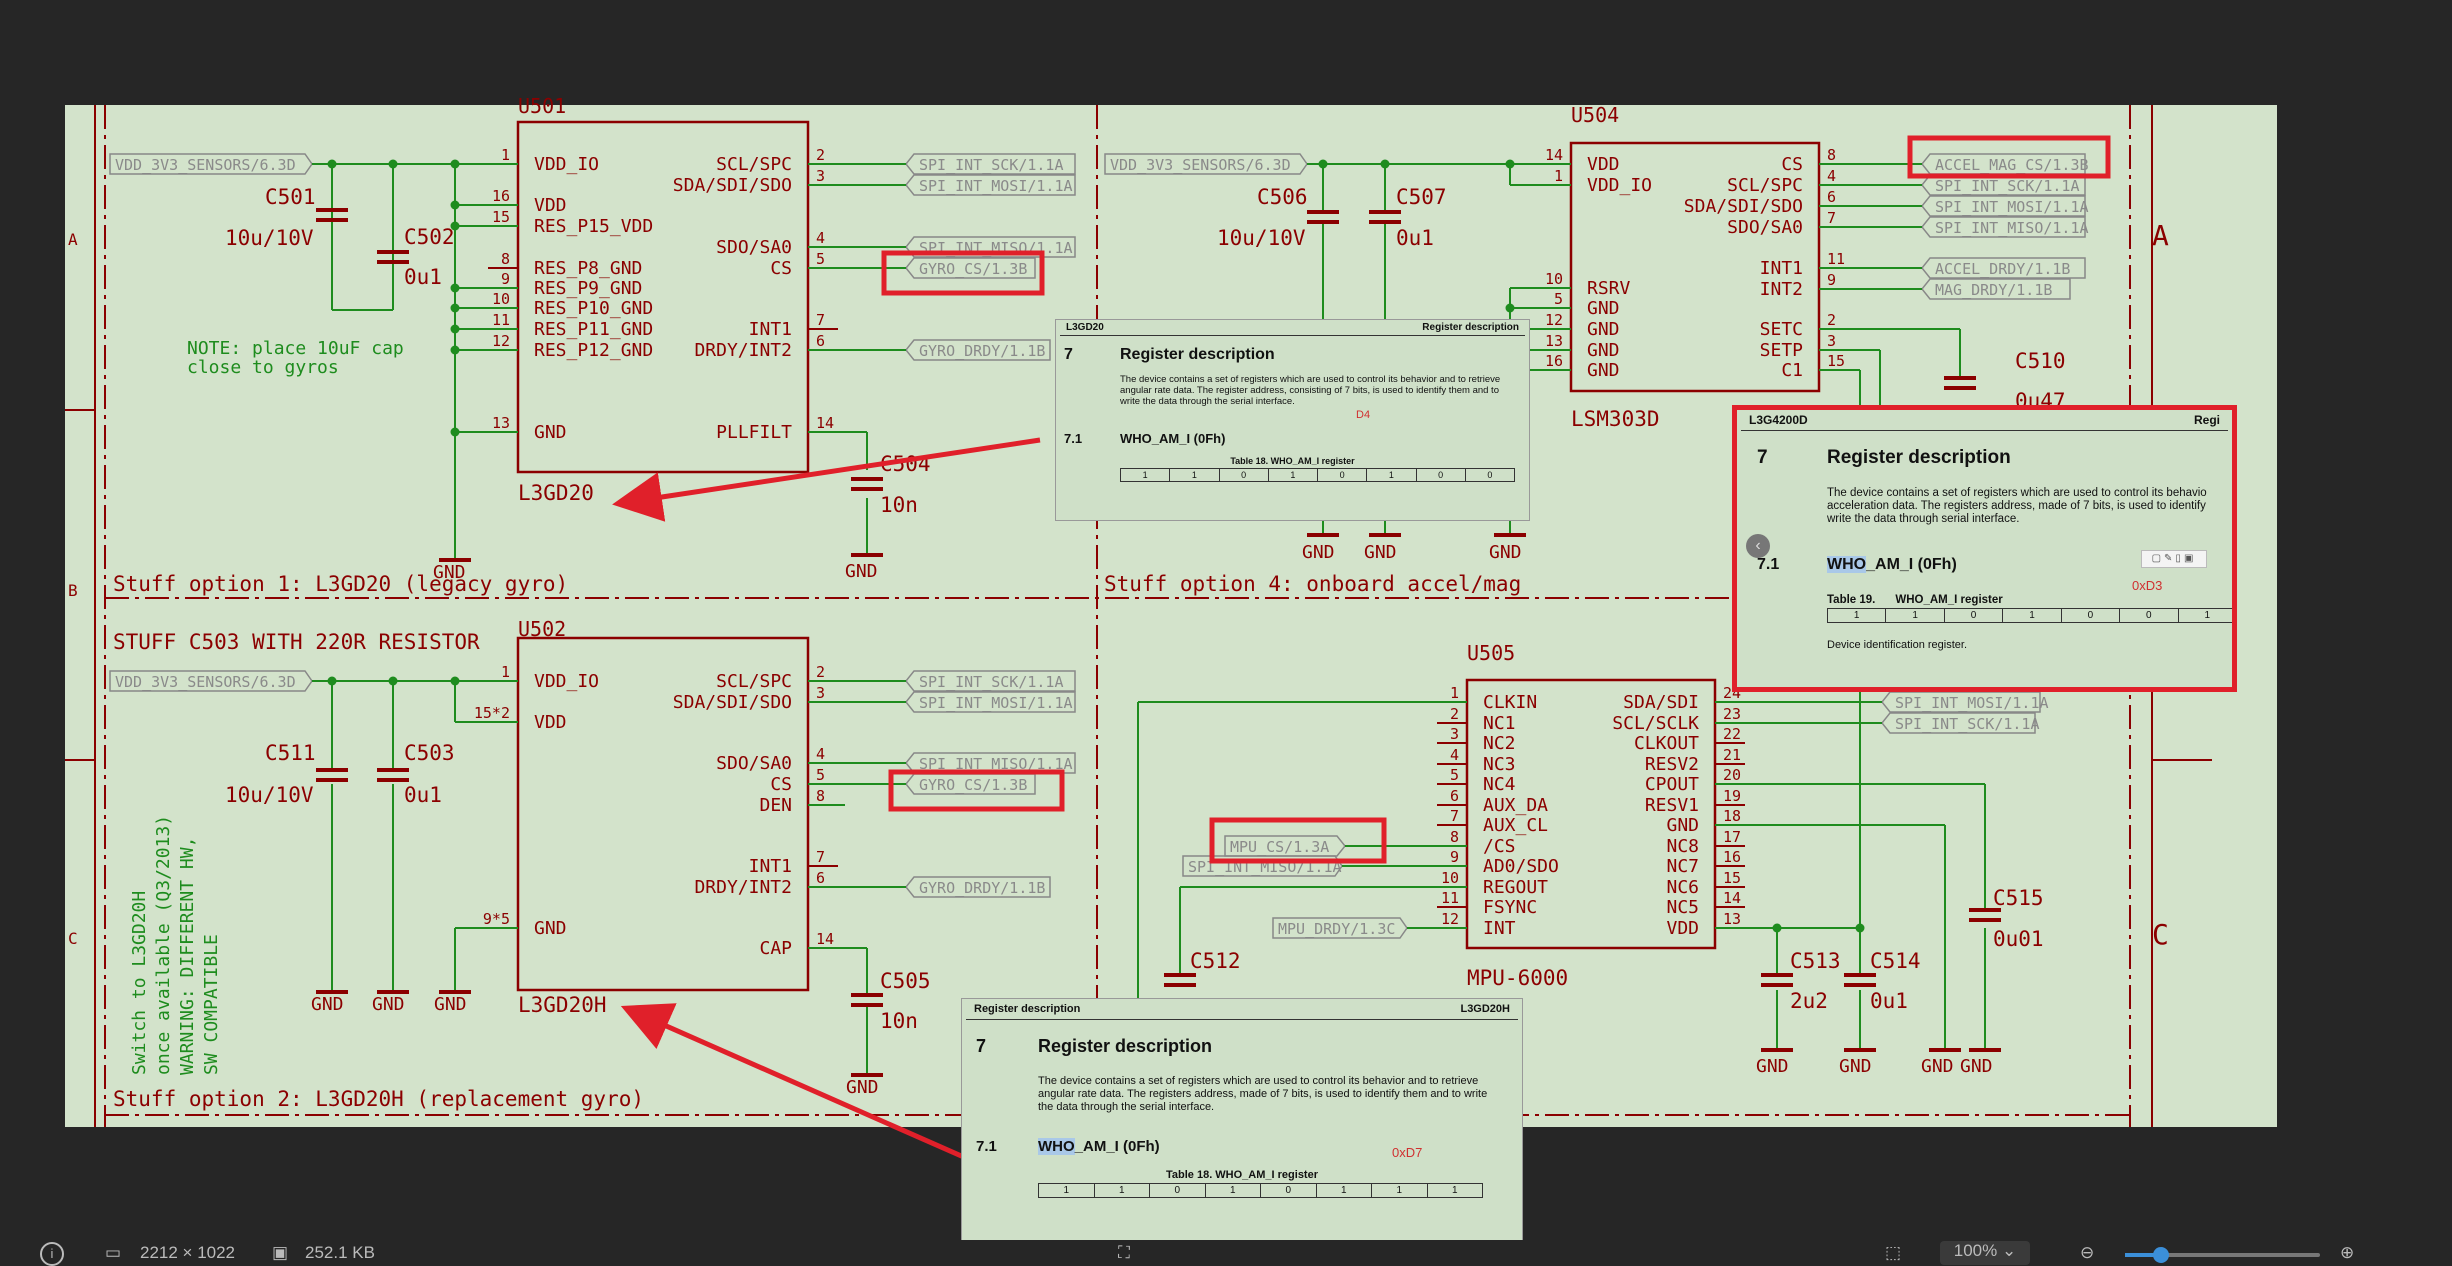 This screenshot has width=2452, height=1266. Describe the element at coordinates (1682, 887) in the screenshot. I see `u505-rpin-9: NC6` at that location.